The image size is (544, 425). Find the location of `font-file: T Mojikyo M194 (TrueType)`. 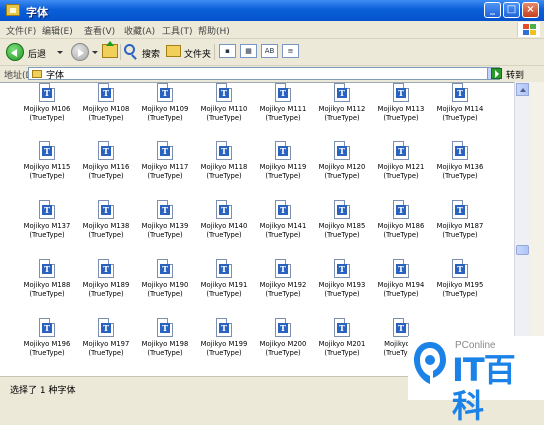

font-file: T Mojikyo M194 (TrueType) is located at coordinates (401, 279).